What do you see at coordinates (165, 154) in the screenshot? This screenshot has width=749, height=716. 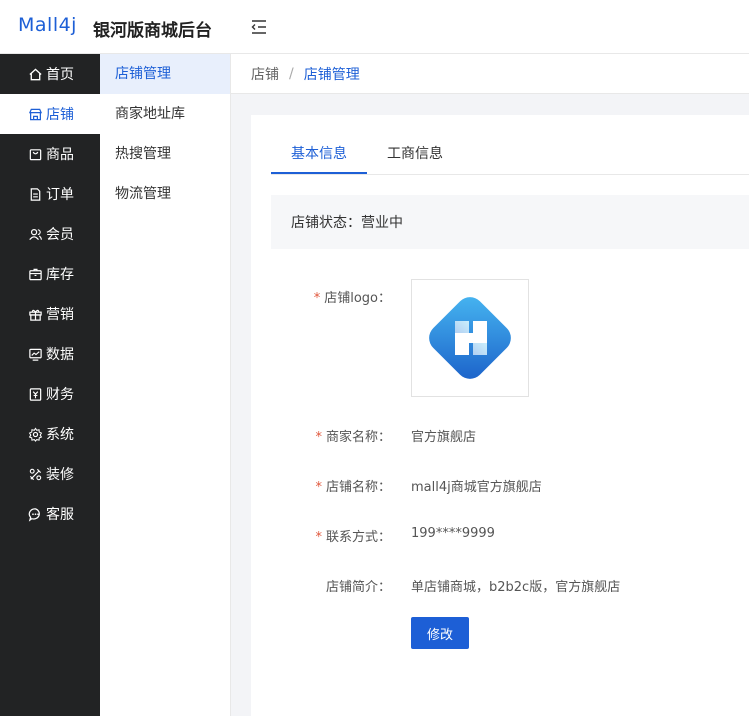 I see `submenu-item-hot-search: 热搜管理` at bounding box center [165, 154].